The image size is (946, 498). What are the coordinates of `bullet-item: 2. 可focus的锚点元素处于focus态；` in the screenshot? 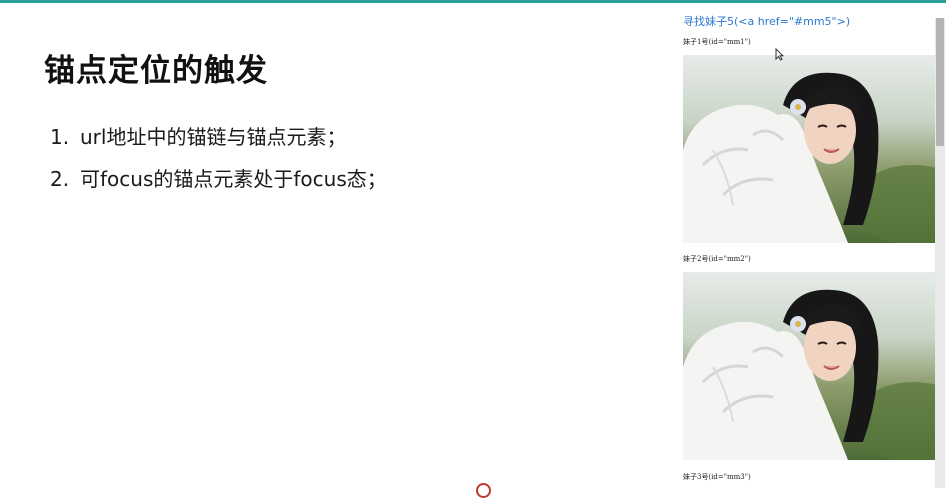 It's located at (218, 186).